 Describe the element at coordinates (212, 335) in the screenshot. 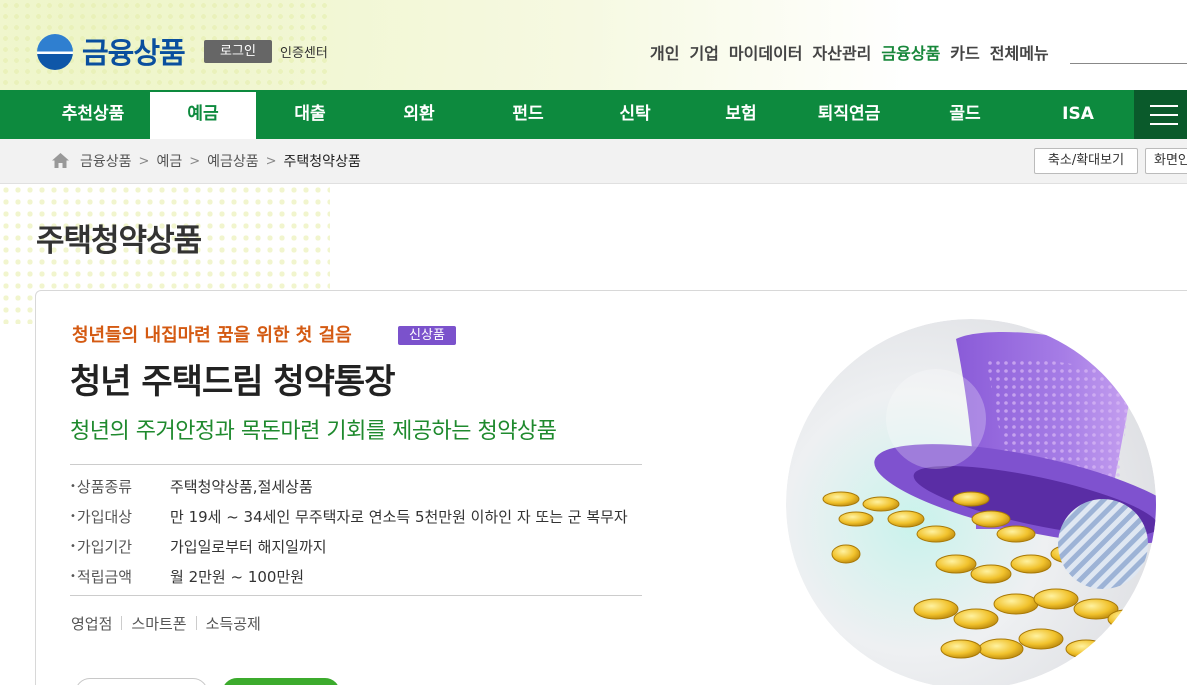

I see `product-tagline: 청년들의 내집마련 꿈을 위한 첫 걸음` at that location.